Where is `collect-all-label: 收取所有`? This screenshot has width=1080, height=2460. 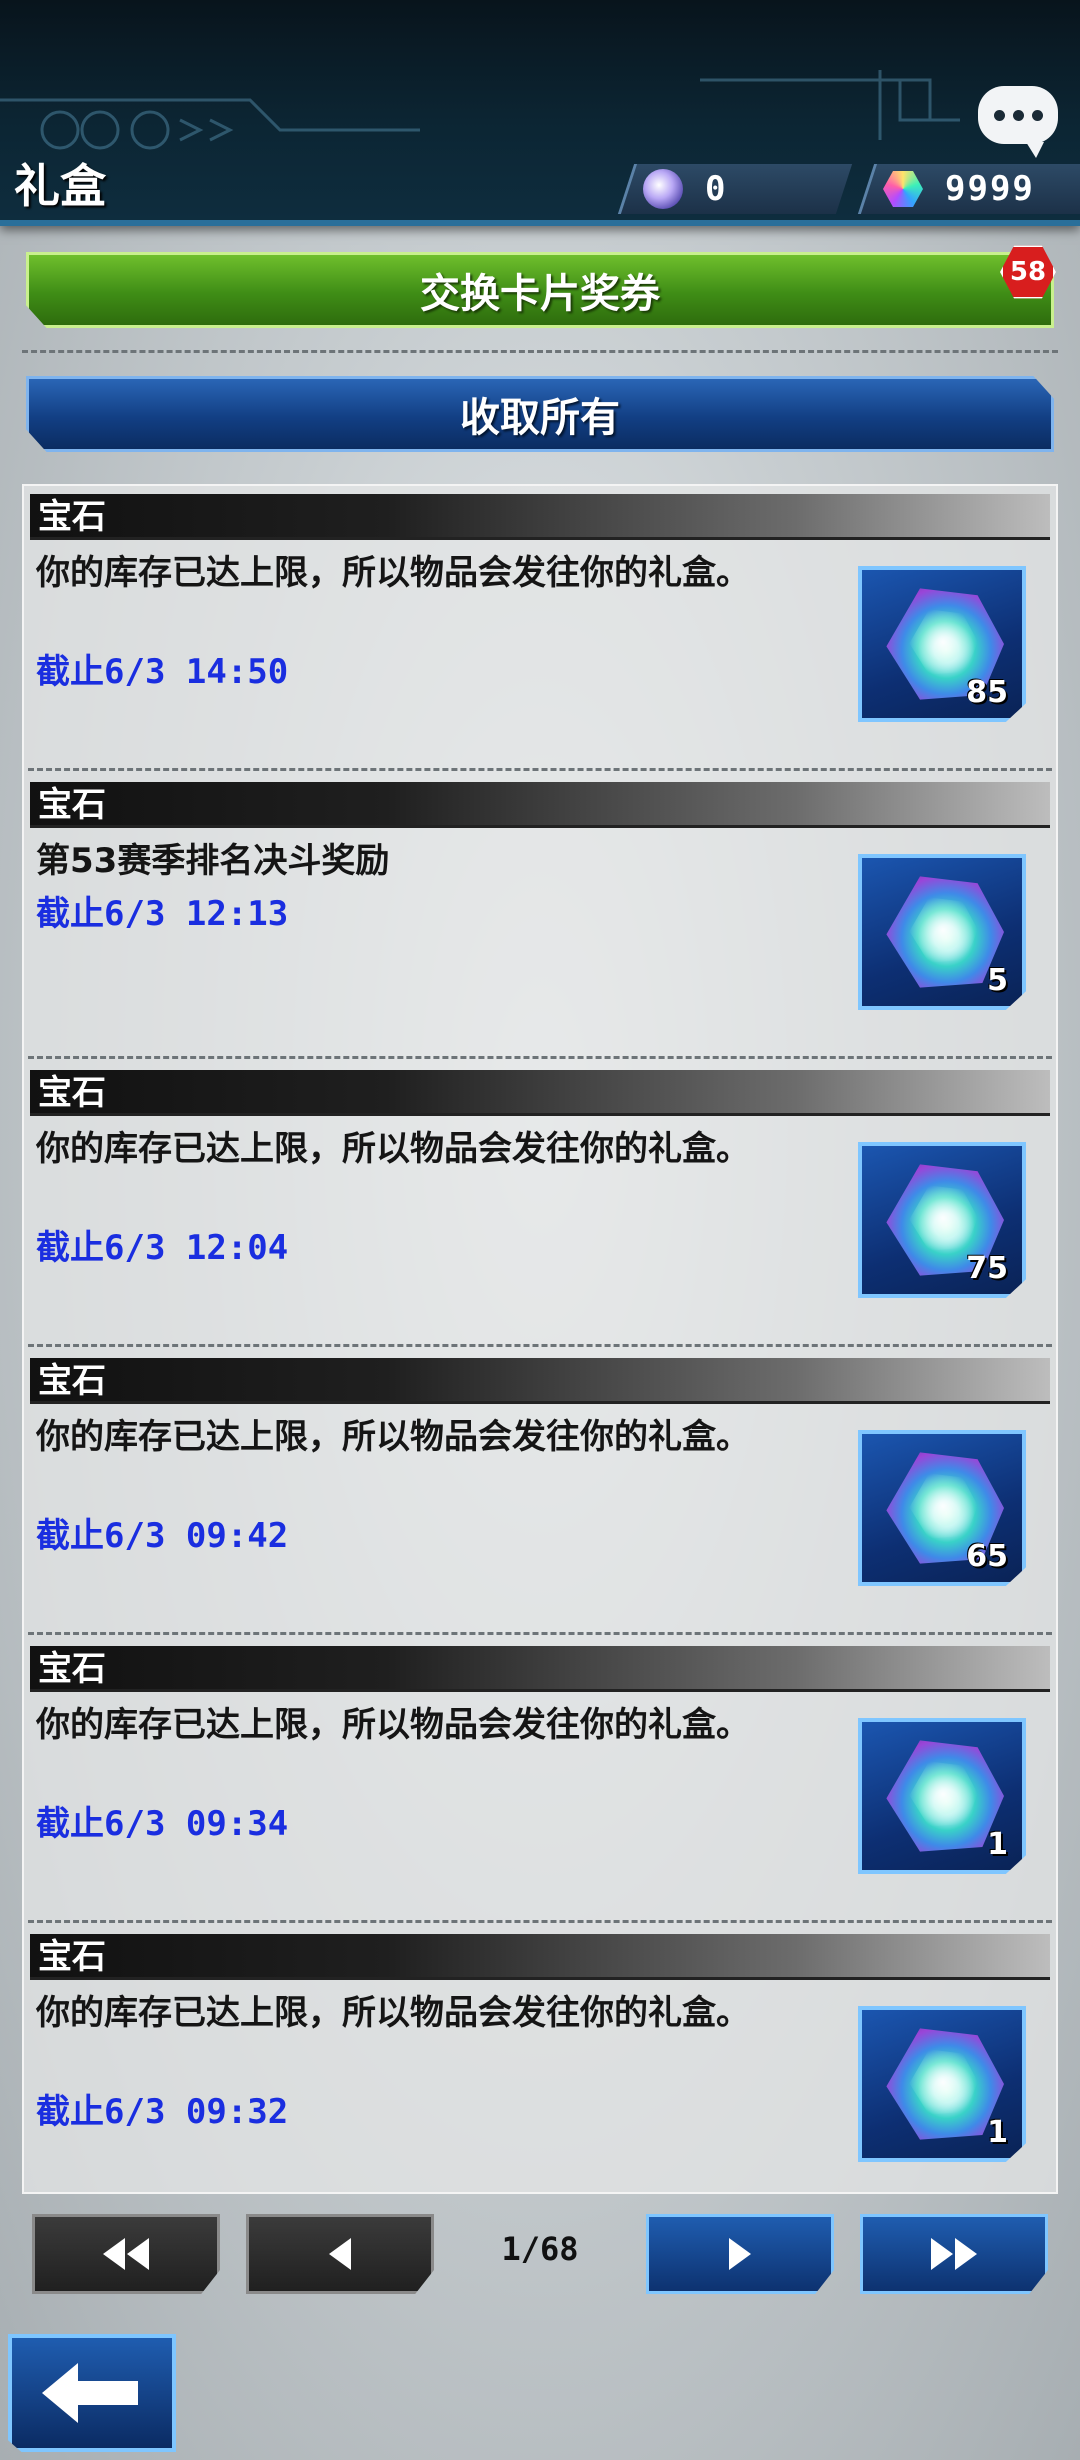
collect-all-label: 收取所有 is located at coordinates (540, 418).